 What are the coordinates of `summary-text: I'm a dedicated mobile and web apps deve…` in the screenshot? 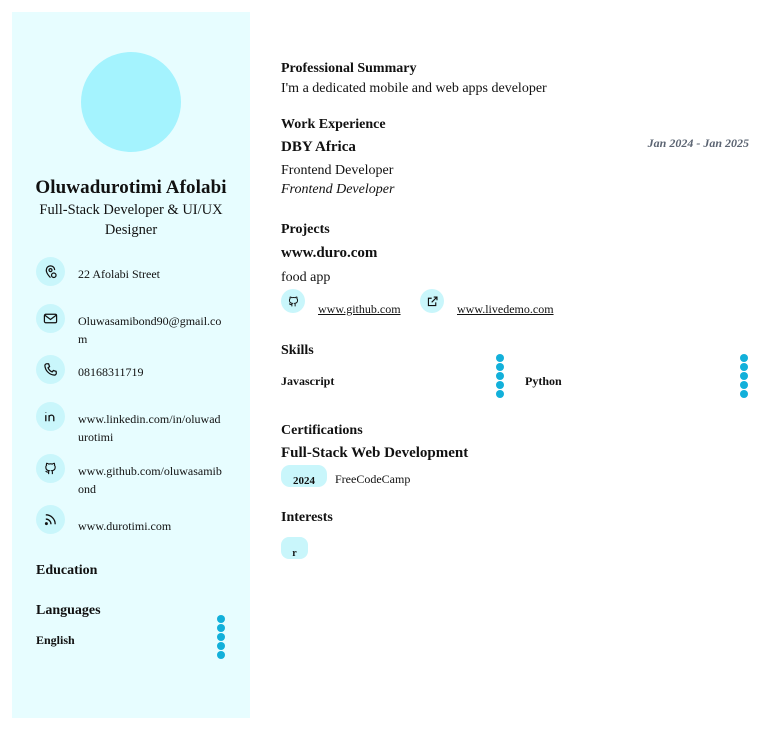 It's located at (414, 88).